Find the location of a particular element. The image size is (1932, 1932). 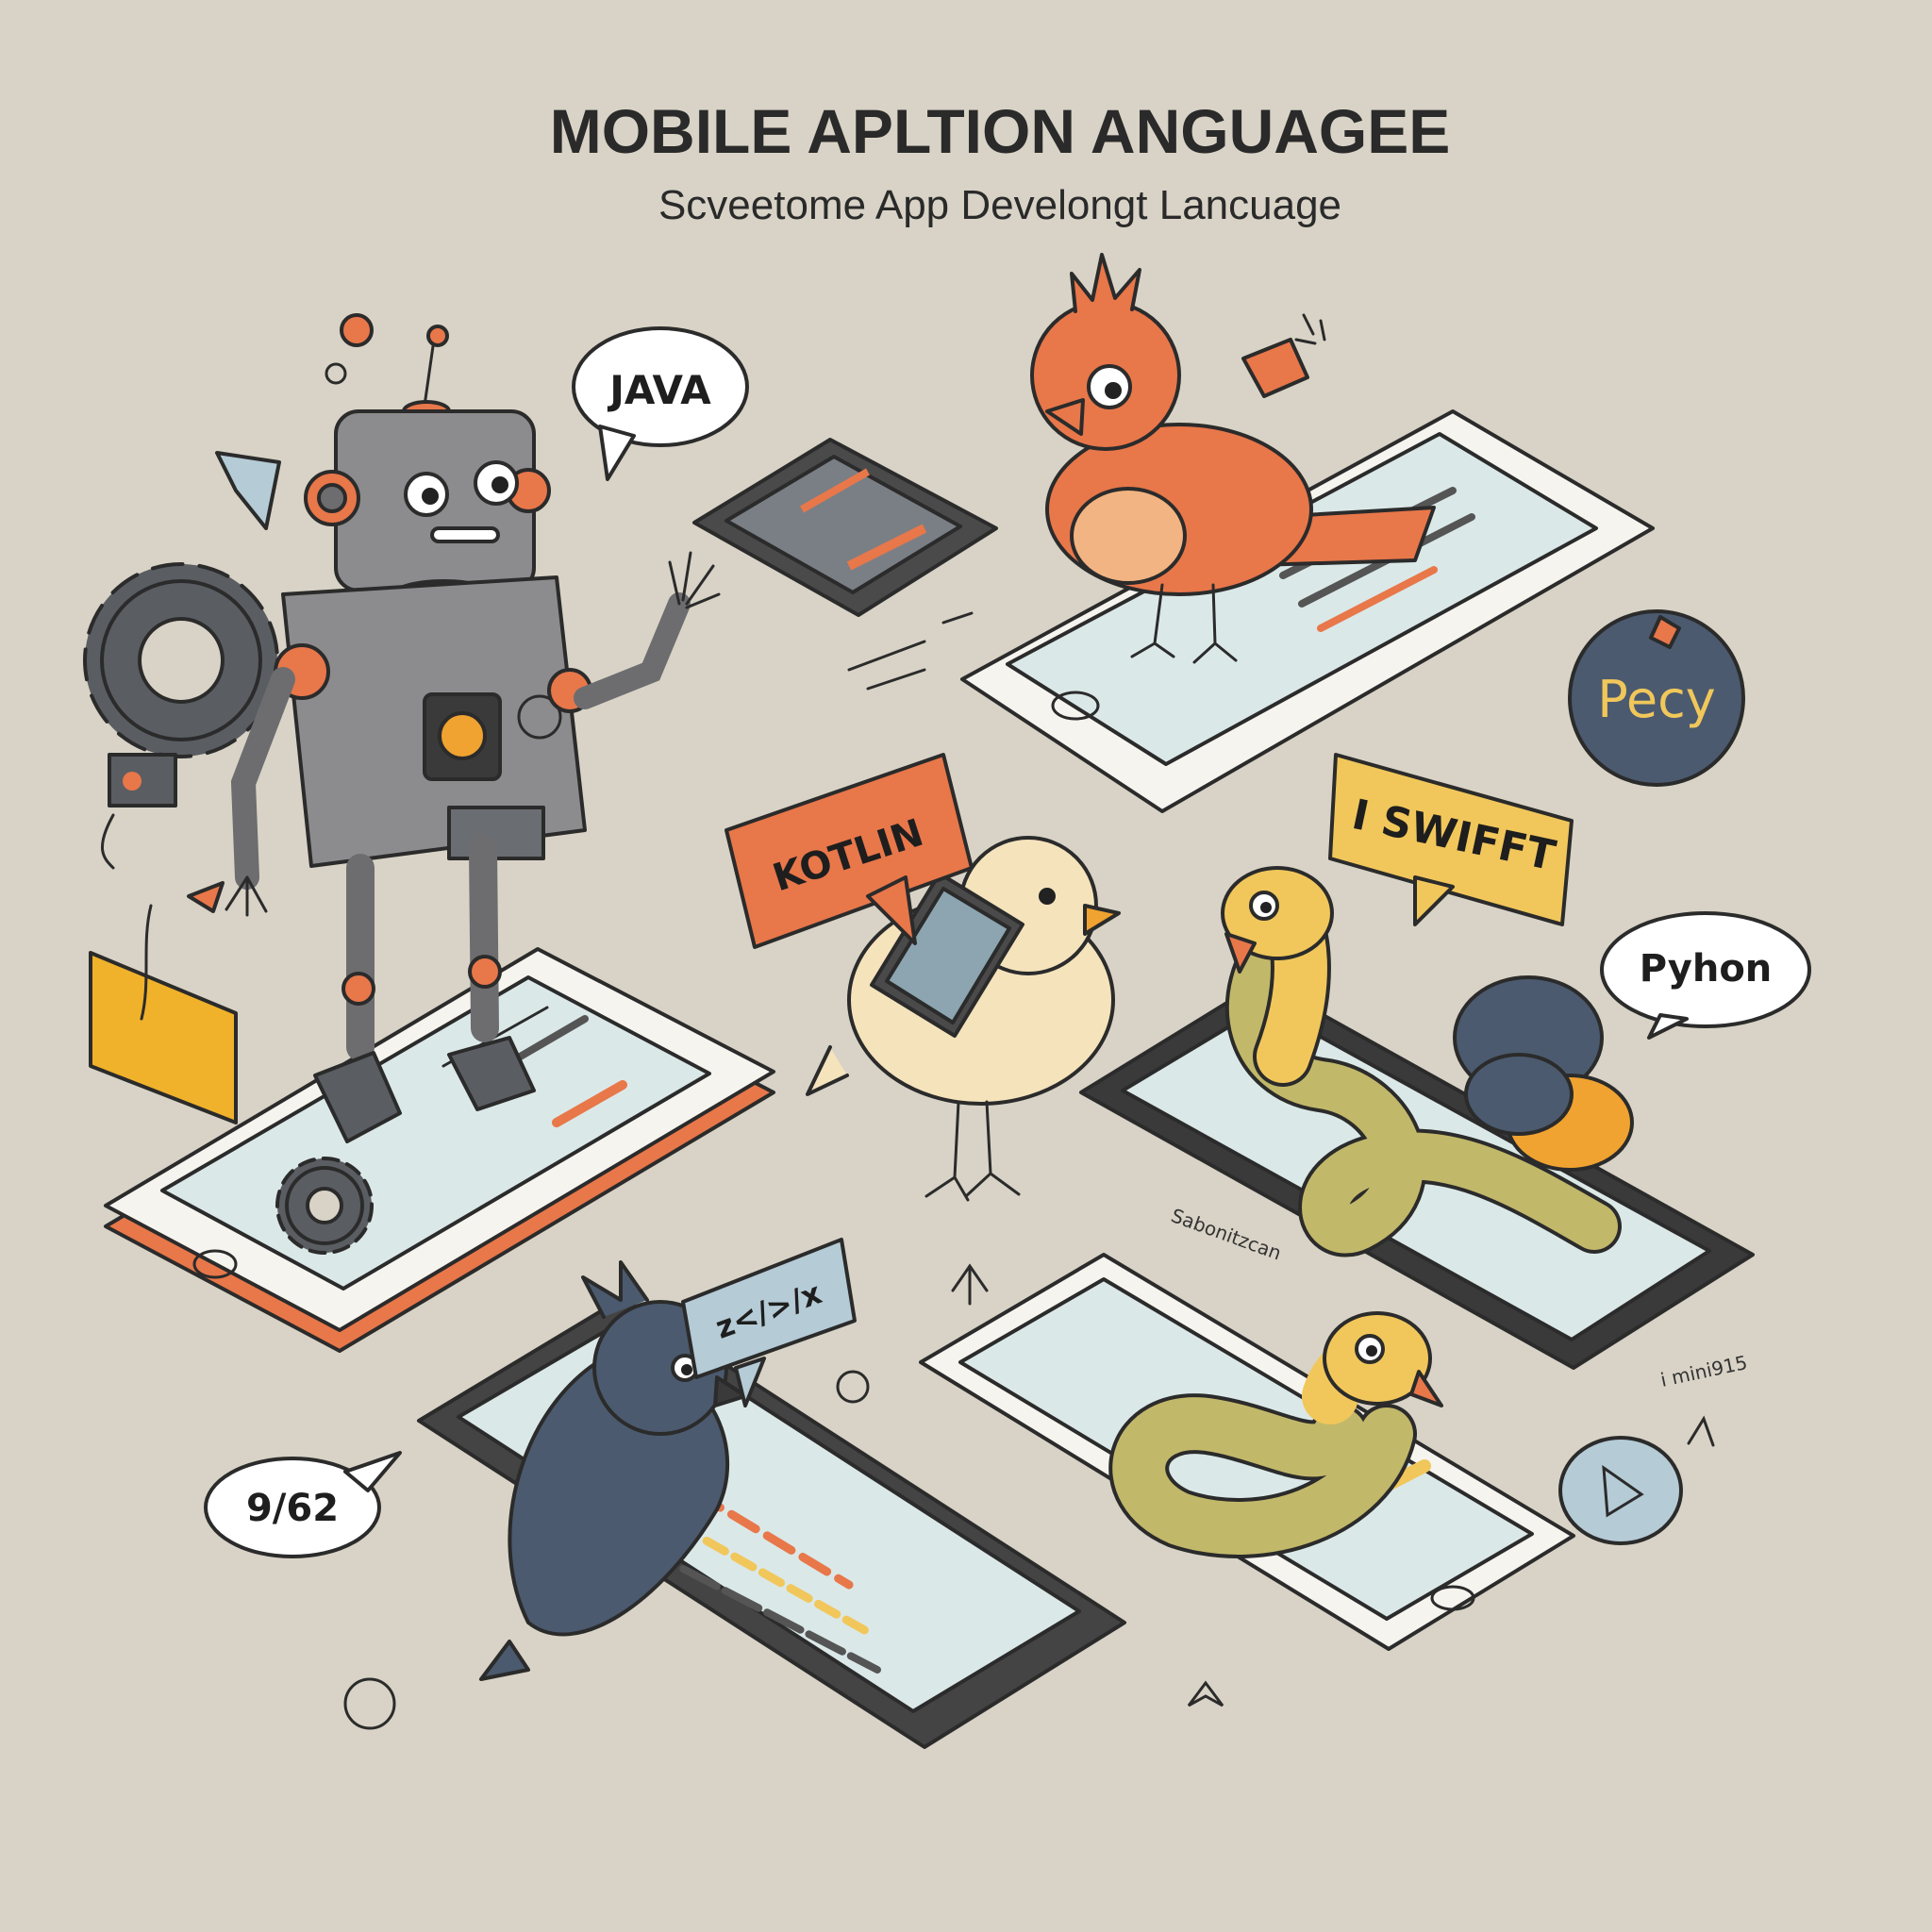

signature-right: i mini915 is located at coordinates (1704, 1371).